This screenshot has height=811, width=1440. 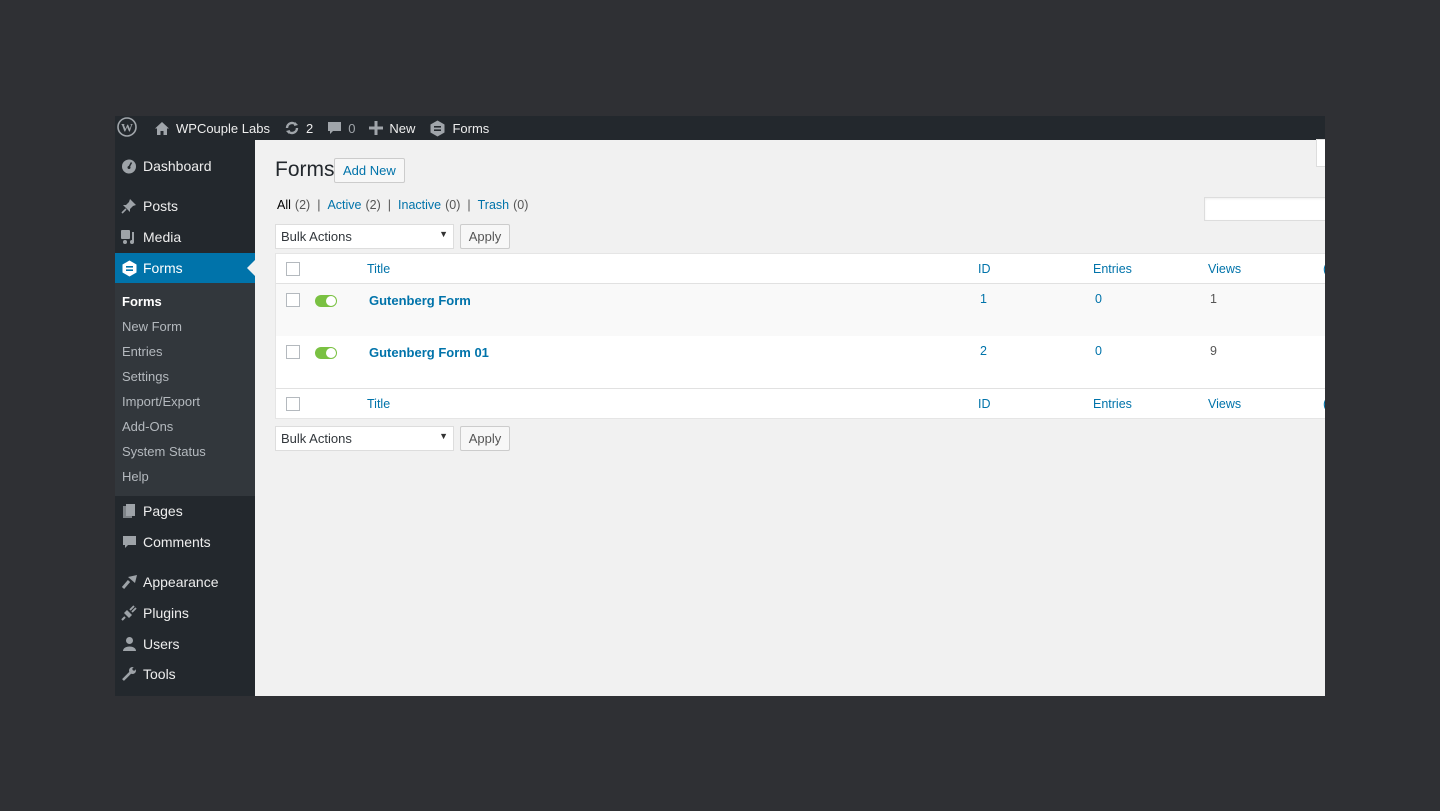 What do you see at coordinates (129, 511) in the screenshot?
I see `pages-icon` at bounding box center [129, 511].